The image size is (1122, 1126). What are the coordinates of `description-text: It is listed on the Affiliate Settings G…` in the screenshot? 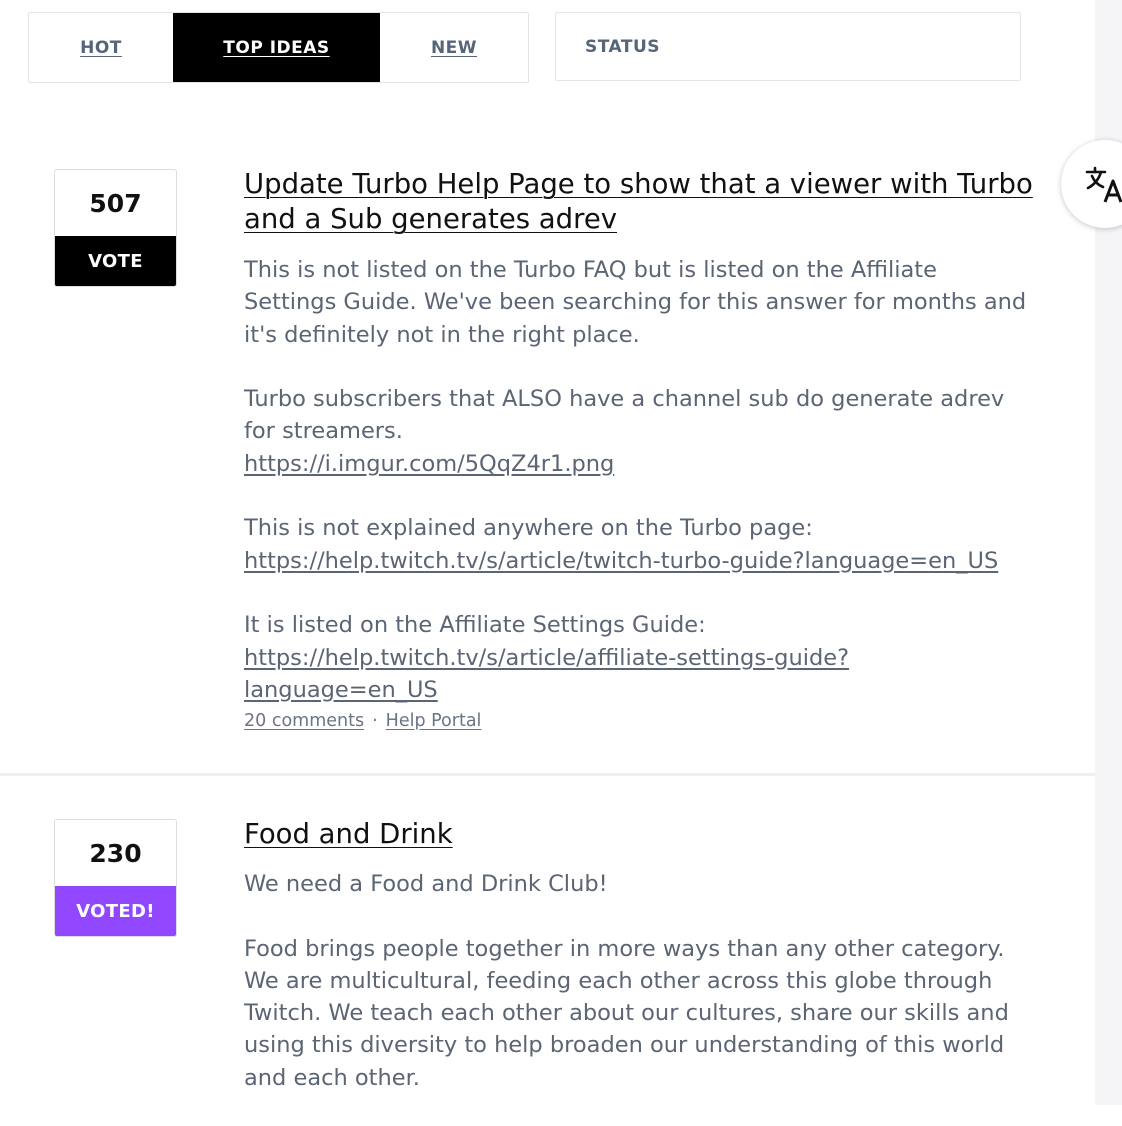 It's located at (475, 625).